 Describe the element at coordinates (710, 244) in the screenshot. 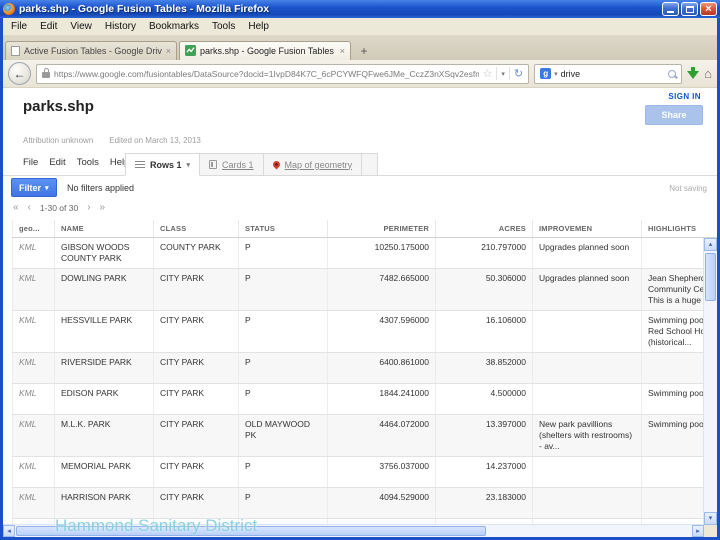

I see `scroll-up-icon: ▴` at that location.